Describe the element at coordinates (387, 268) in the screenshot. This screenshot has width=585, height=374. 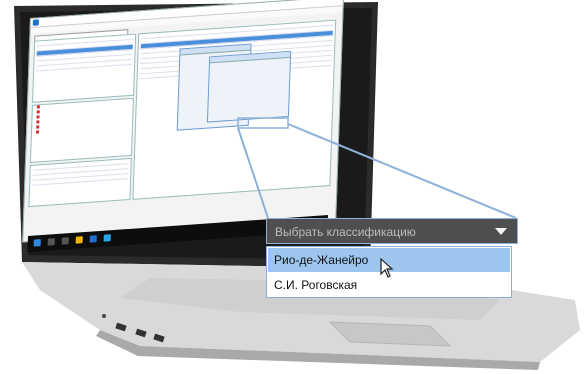
I see `mouse-pointer-icon` at that location.